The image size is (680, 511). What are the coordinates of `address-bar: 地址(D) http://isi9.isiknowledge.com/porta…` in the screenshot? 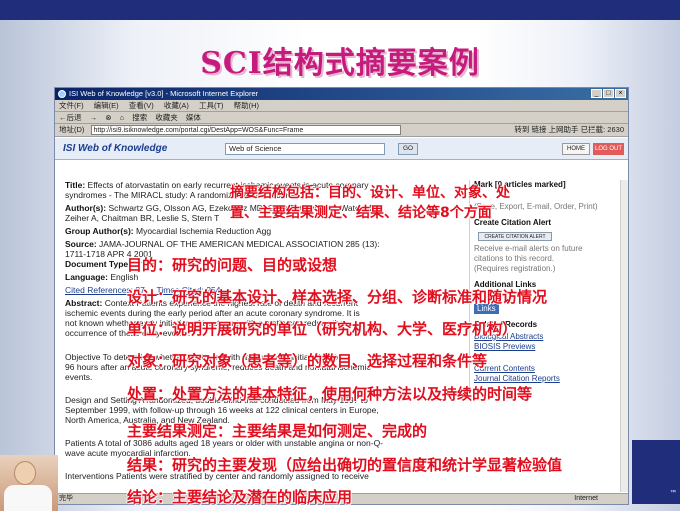 It's located at (341, 130).